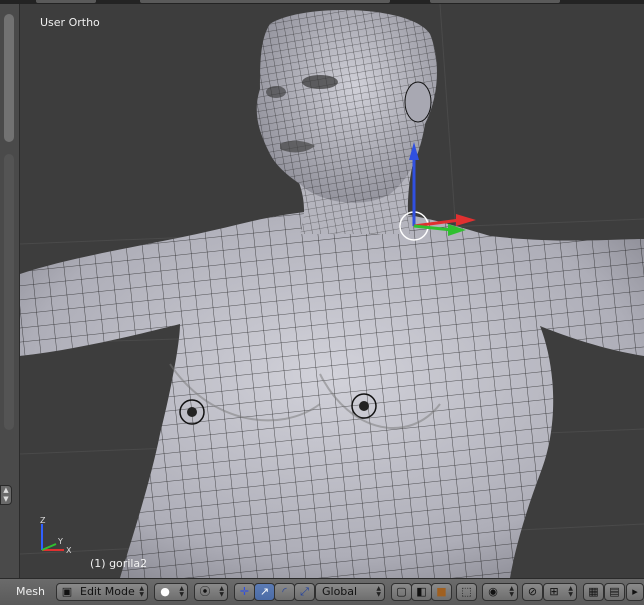 This screenshot has height=605, width=644. Describe the element at coordinates (171, 592) in the screenshot. I see `viewport-shading-selector: ● ▲ ▼` at that location.